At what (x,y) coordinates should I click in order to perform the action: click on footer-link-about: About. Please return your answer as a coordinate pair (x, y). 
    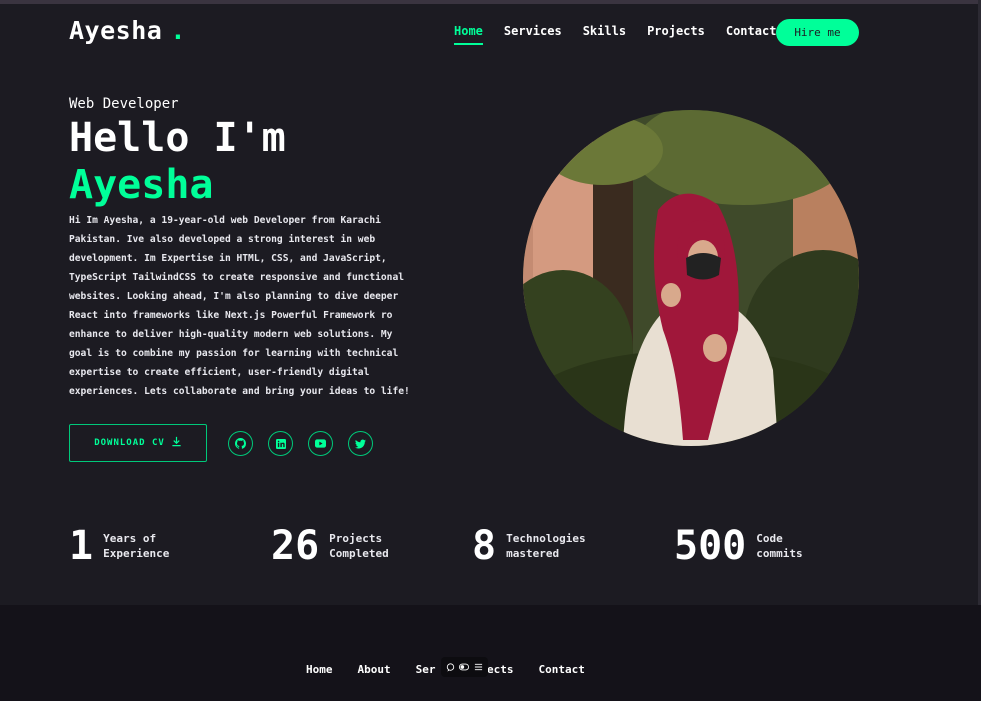
    Looking at the image, I should click on (374, 669).